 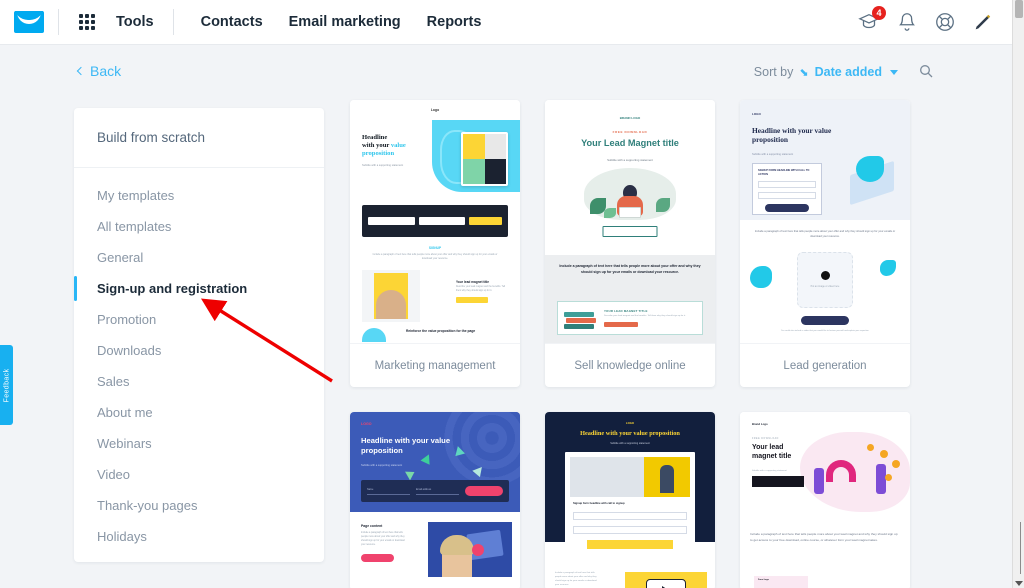 I want to click on sidebar-item-my-templates: My templates, so click(x=199, y=195).